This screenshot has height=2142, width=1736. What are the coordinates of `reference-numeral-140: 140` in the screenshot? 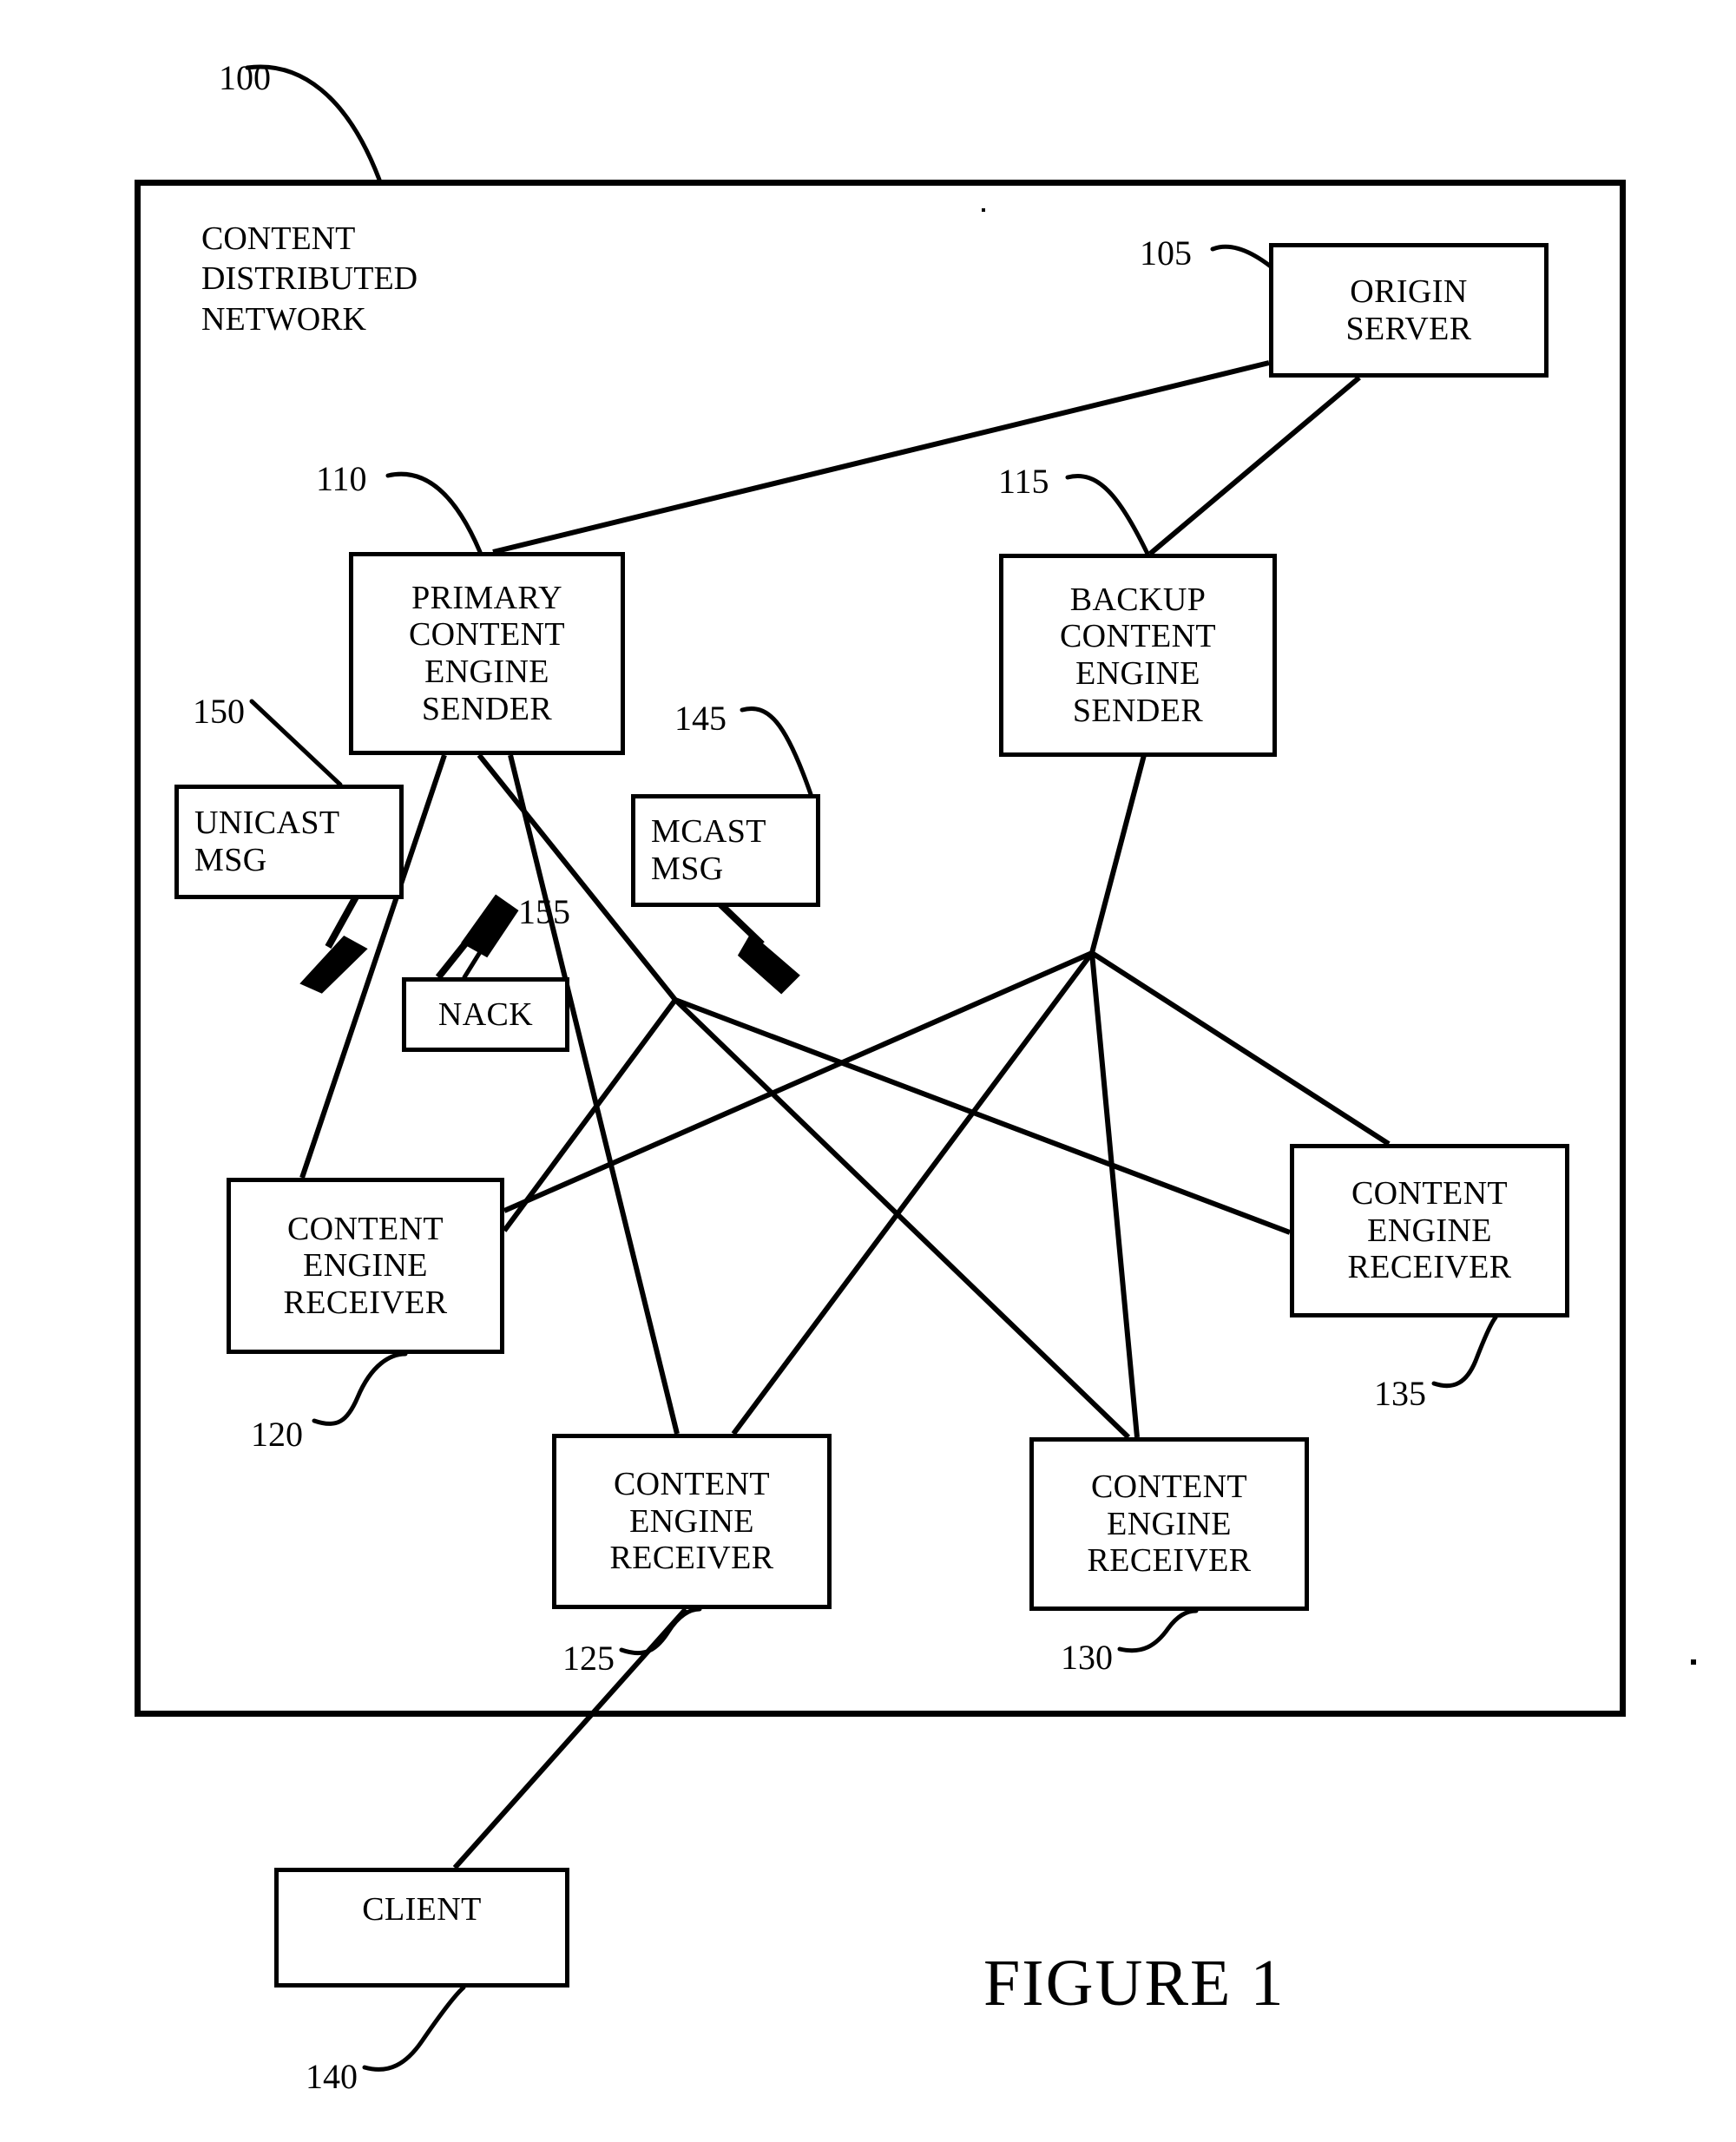 It's located at (332, 2076).